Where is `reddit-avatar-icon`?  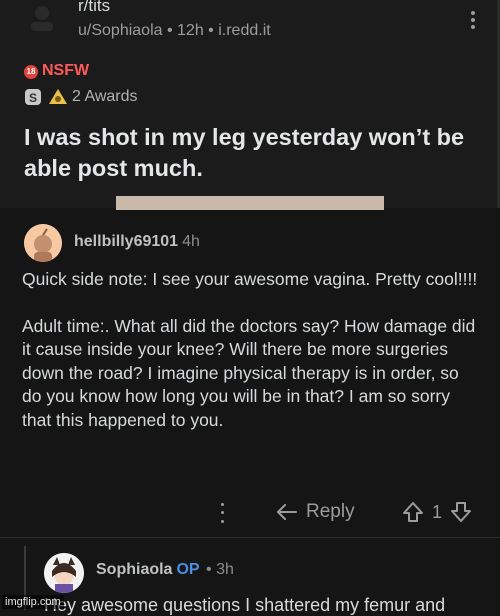 reddit-avatar-icon is located at coordinates (42, 18).